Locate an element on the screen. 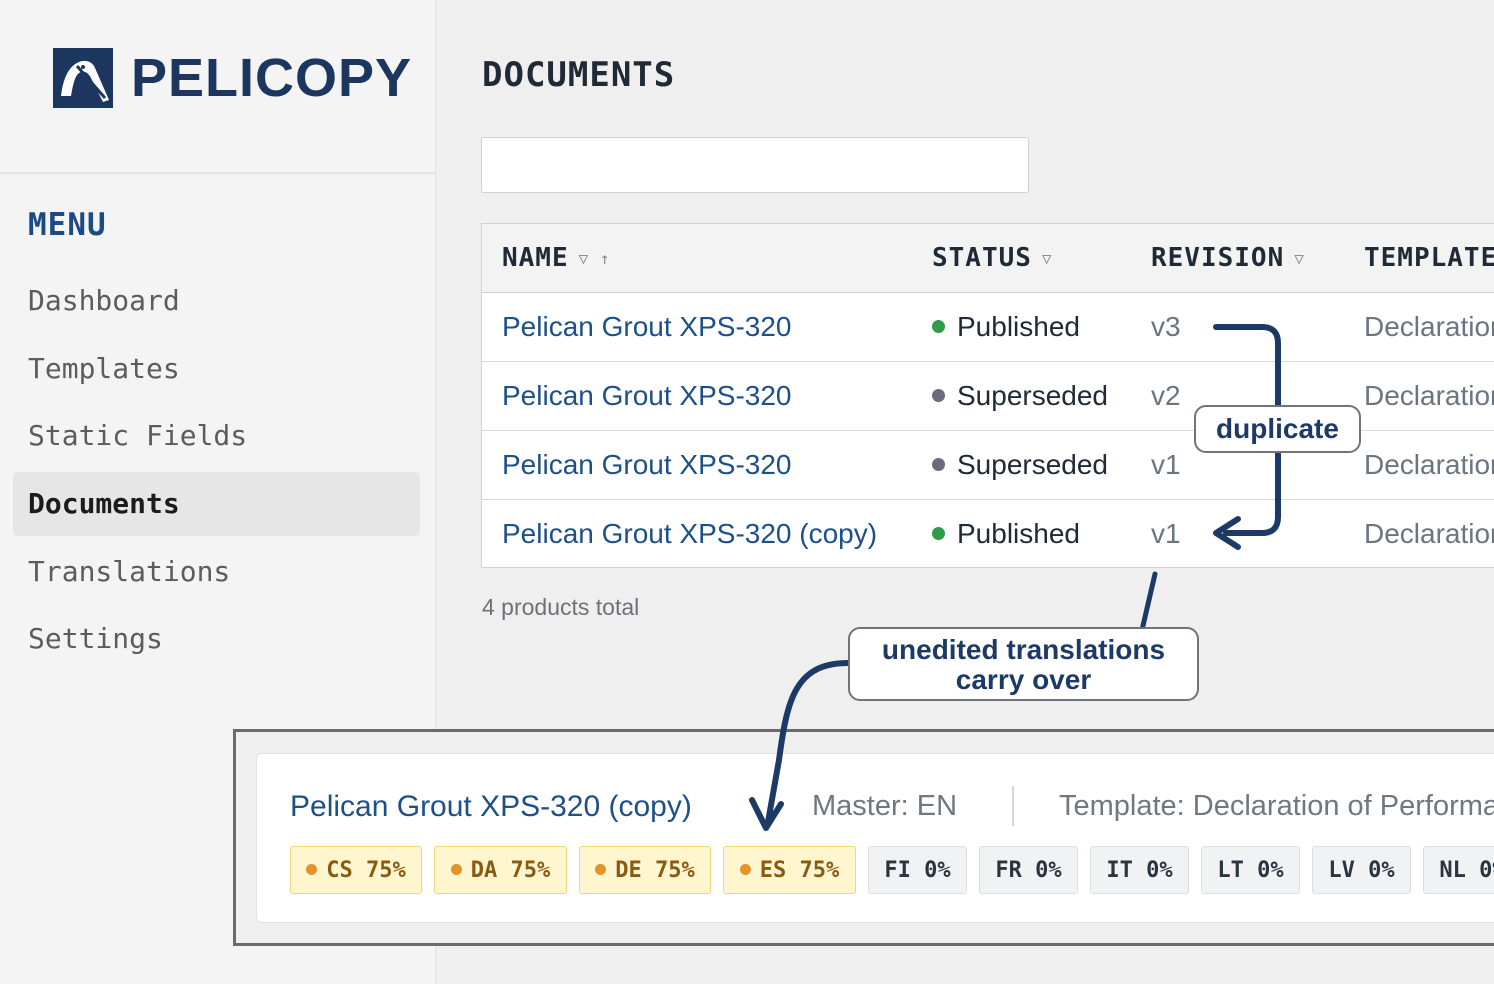  translation-chip: ES 75% is located at coordinates (789, 870).